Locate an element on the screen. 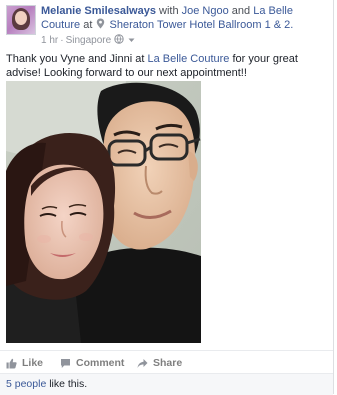 Image resolution: width=337 pixels, height=395 pixels. map-pin-icon is located at coordinates (100, 23).